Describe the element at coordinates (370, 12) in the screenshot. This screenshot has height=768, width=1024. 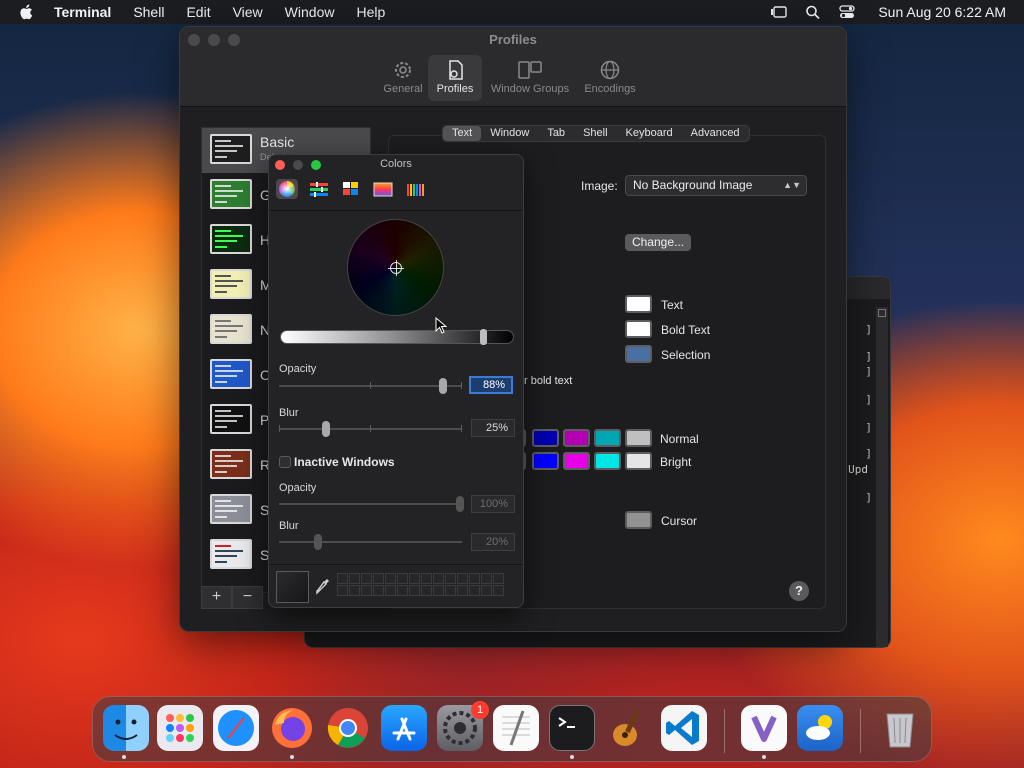
I see `menu-help: Help` at that location.